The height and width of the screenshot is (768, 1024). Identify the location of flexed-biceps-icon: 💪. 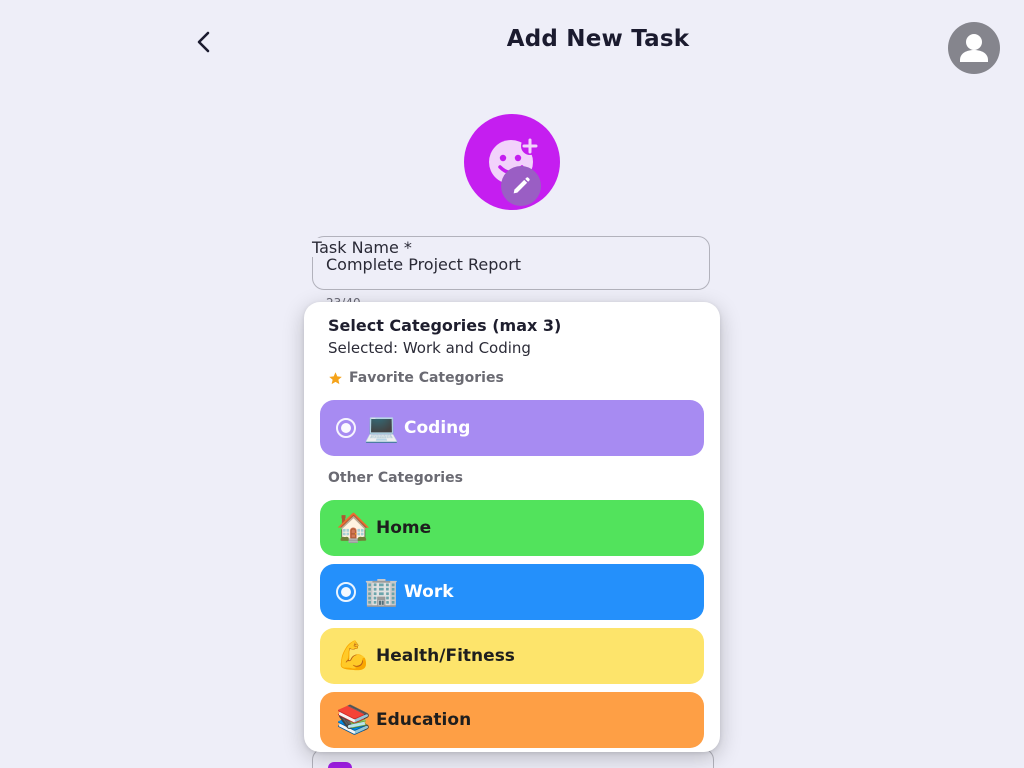
(353, 655).